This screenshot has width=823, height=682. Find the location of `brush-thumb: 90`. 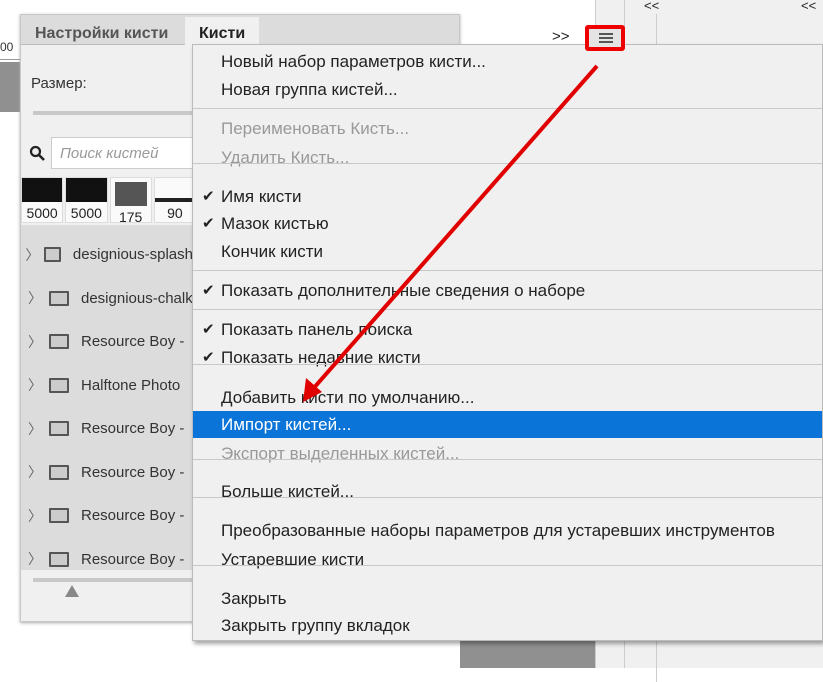

brush-thumb: 90 is located at coordinates (174, 200).